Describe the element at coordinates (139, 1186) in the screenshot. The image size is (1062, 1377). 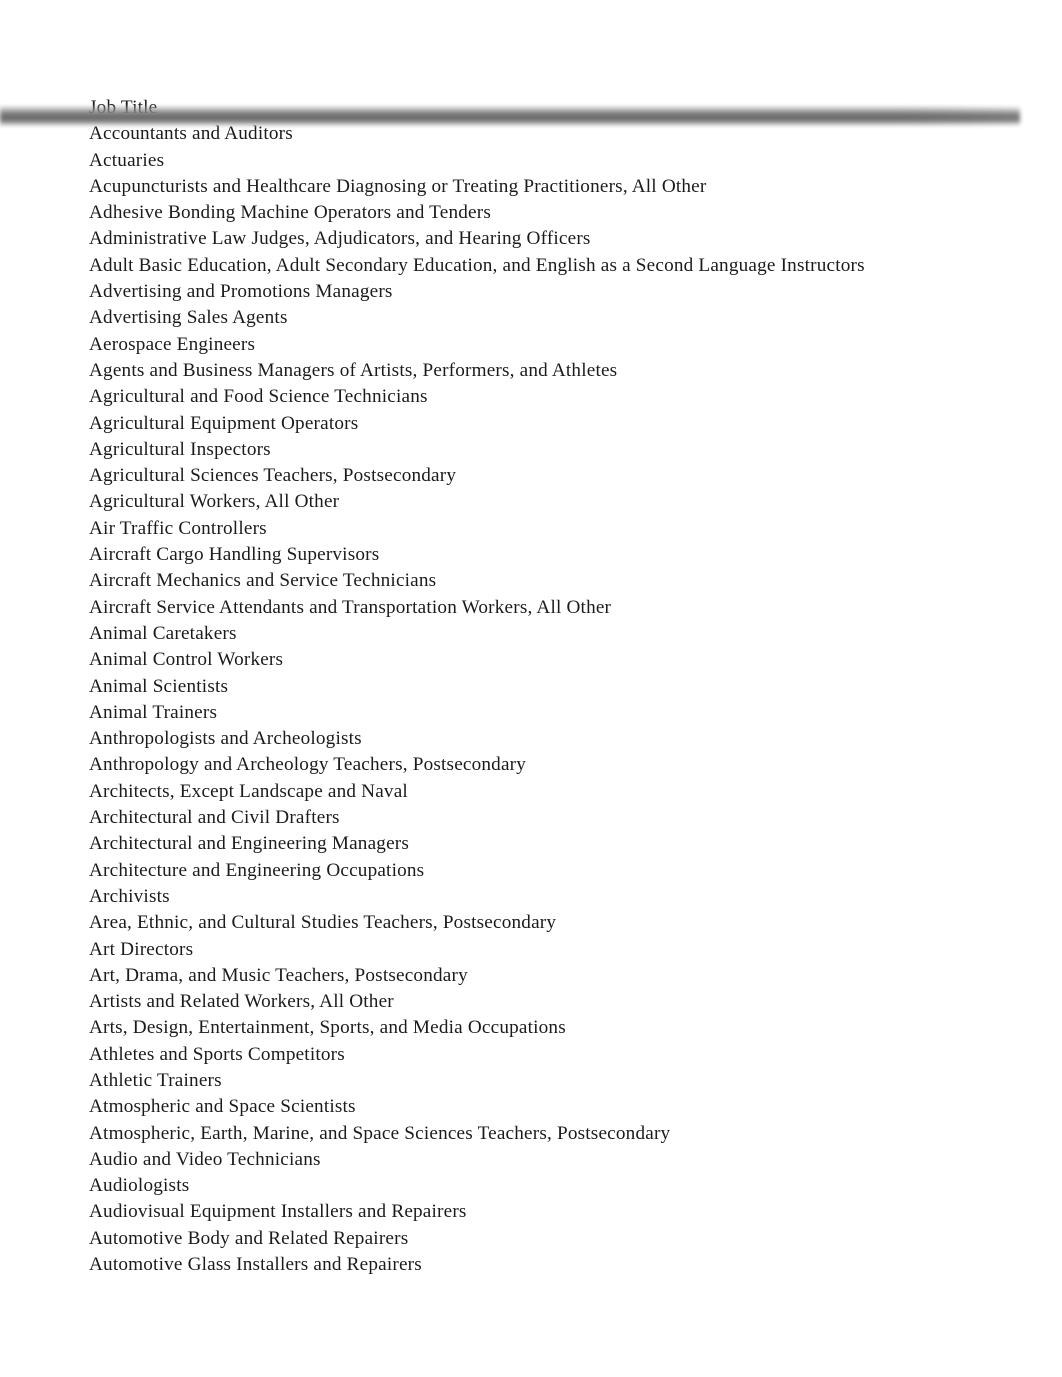
I see `job-title-label: Audiologists` at that location.